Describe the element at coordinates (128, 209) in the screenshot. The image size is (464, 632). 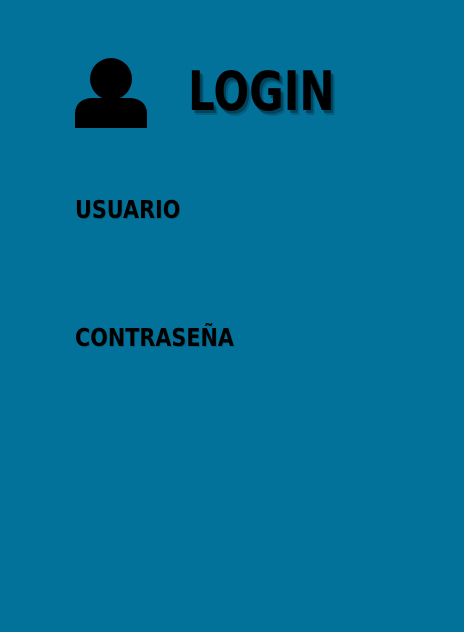
I see `username-label: USUARIO` at that location.